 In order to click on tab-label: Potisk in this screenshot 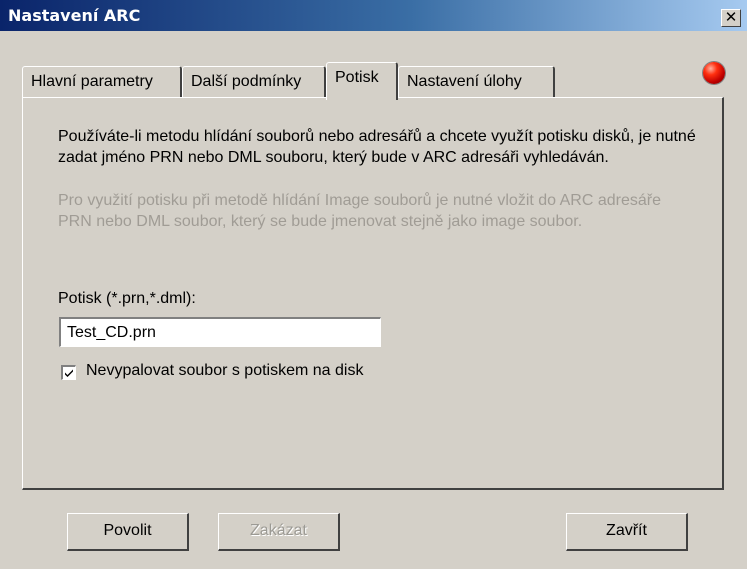, I will do `click(357, 77)`.